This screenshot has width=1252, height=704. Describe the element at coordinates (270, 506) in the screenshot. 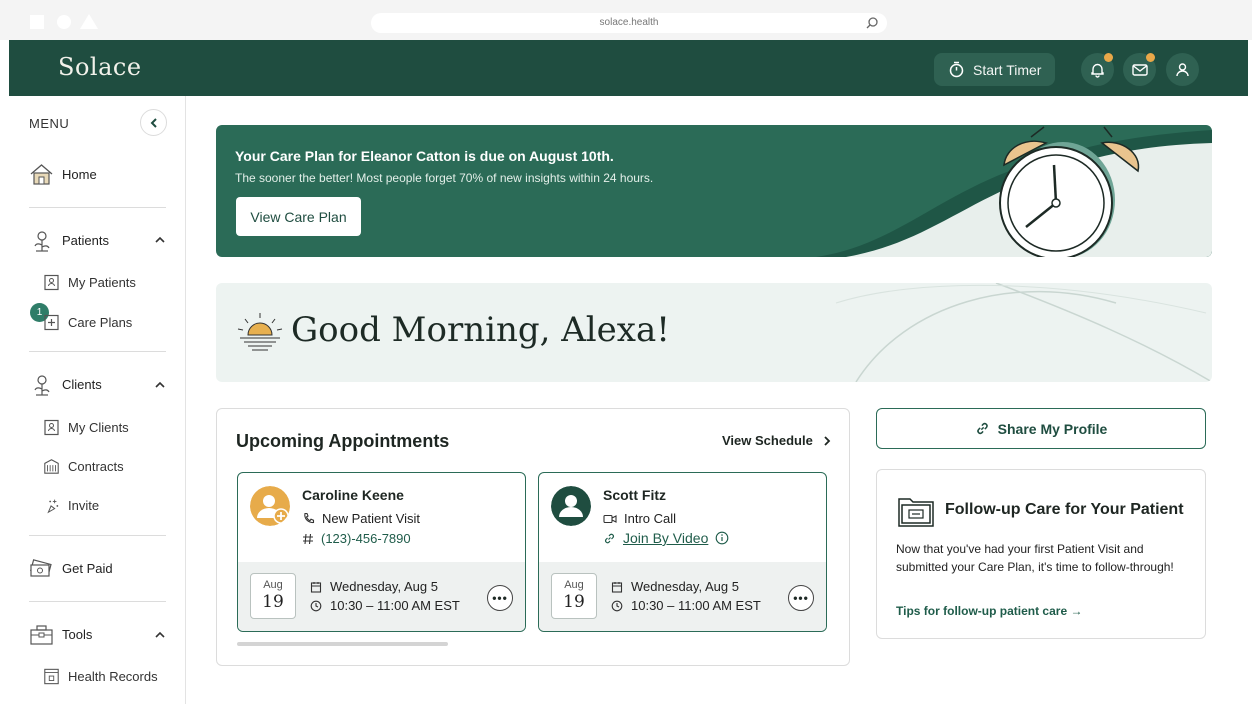

I see `new-patient-avatar-icon` at that location.